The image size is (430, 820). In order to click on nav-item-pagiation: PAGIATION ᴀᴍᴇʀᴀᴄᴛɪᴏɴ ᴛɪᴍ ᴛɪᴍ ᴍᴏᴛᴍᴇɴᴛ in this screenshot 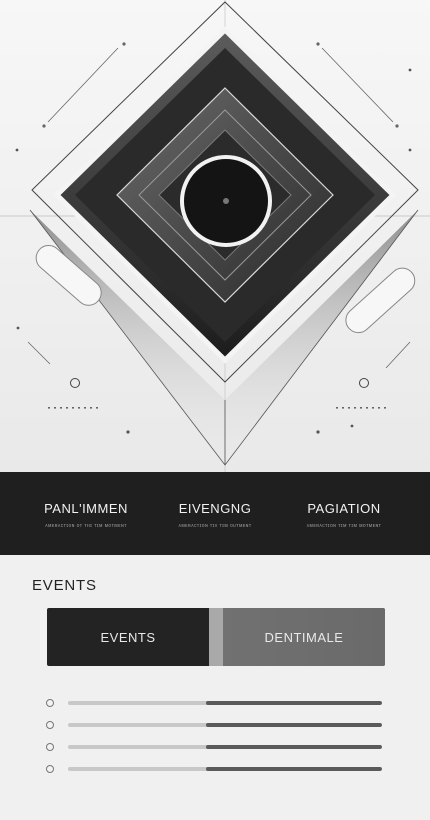, I will do `click(344, 514)`.